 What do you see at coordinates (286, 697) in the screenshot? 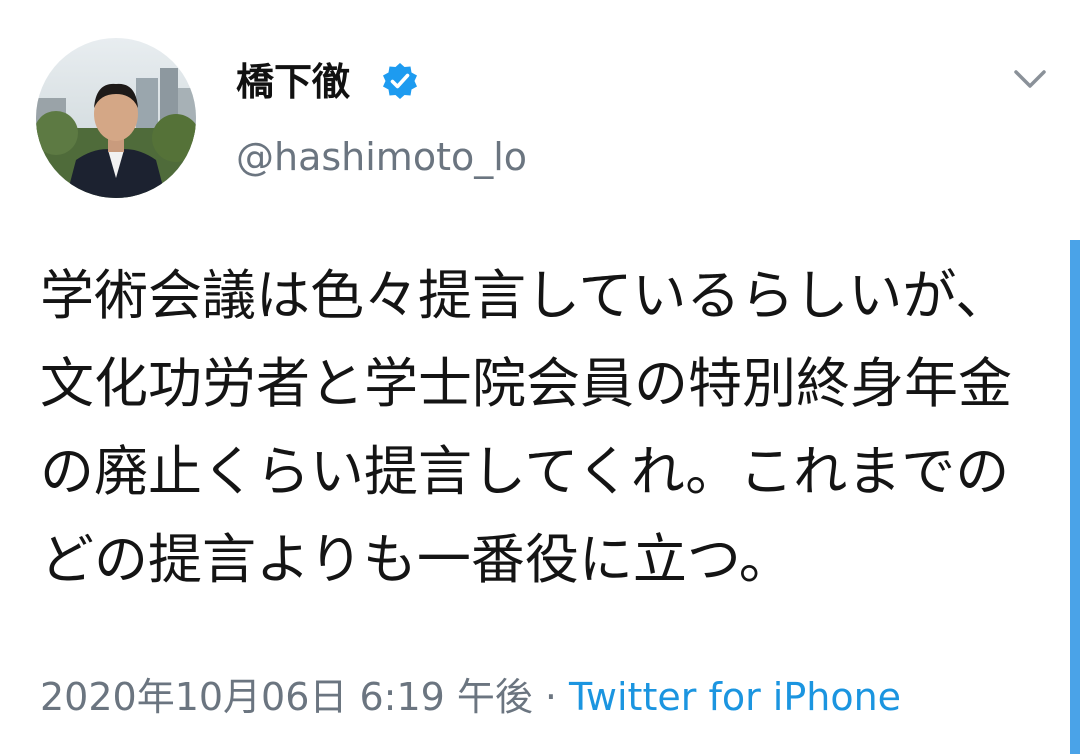
I see `tweet-timestamp: 2020年10月06日 6:19 午後` at bounding box center [286, 697].